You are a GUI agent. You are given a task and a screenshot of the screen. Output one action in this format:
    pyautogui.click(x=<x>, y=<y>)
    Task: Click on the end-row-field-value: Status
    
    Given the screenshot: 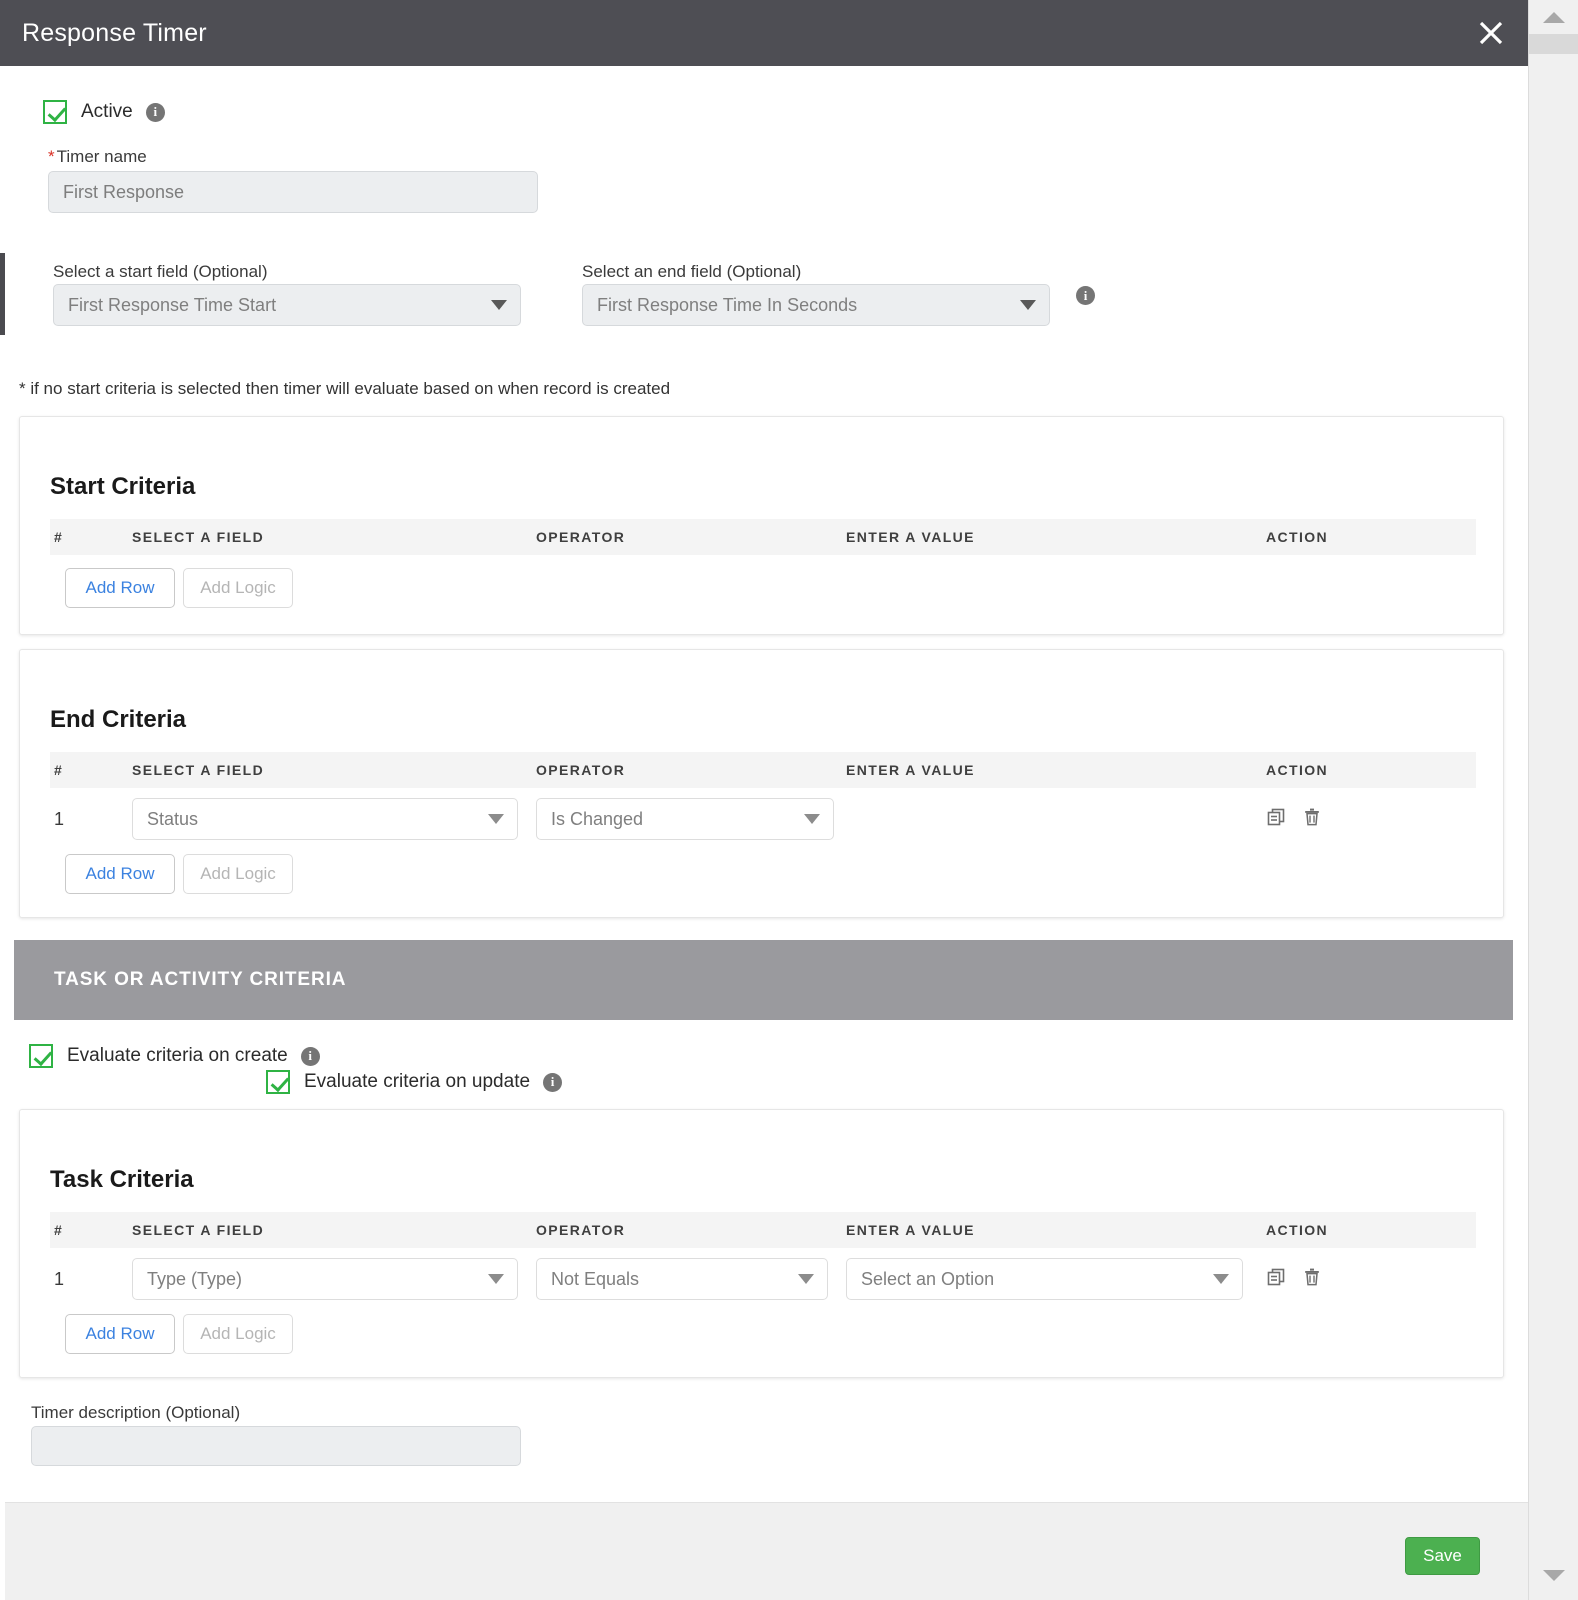 What is the action you would take?
    pyautogui.click(x=325, y=819)
    